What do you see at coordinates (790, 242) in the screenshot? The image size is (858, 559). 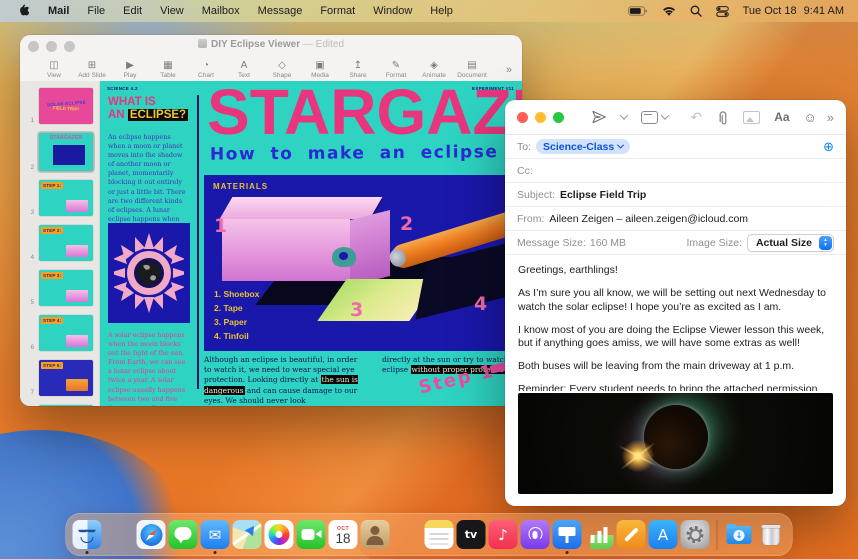 I see `image-size-select: Actual Size ▲ ▼` at bounding box center [790, 242].